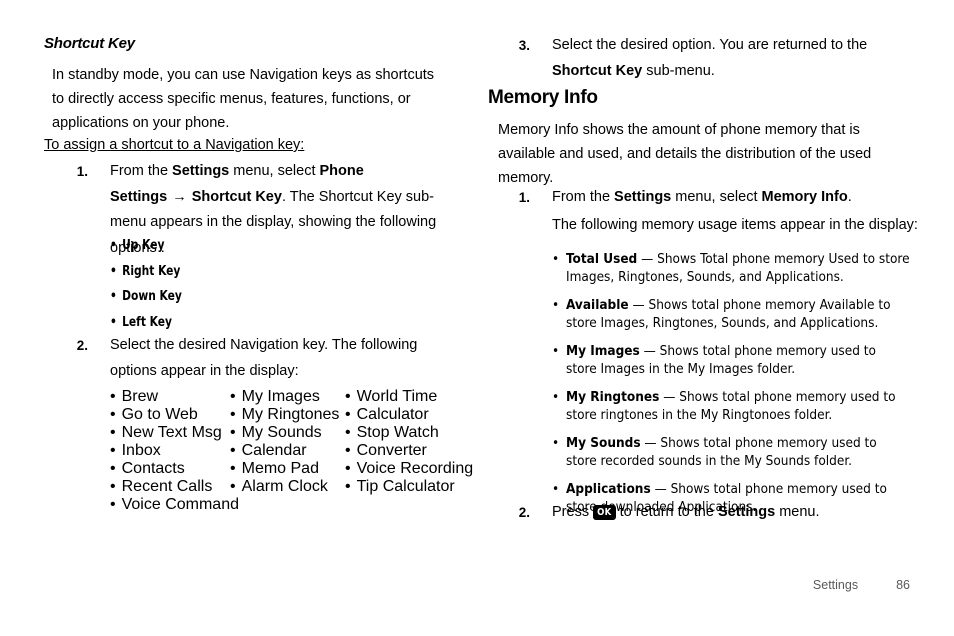  I want to click on memory-step-2-number: 2., so click(524, 512).